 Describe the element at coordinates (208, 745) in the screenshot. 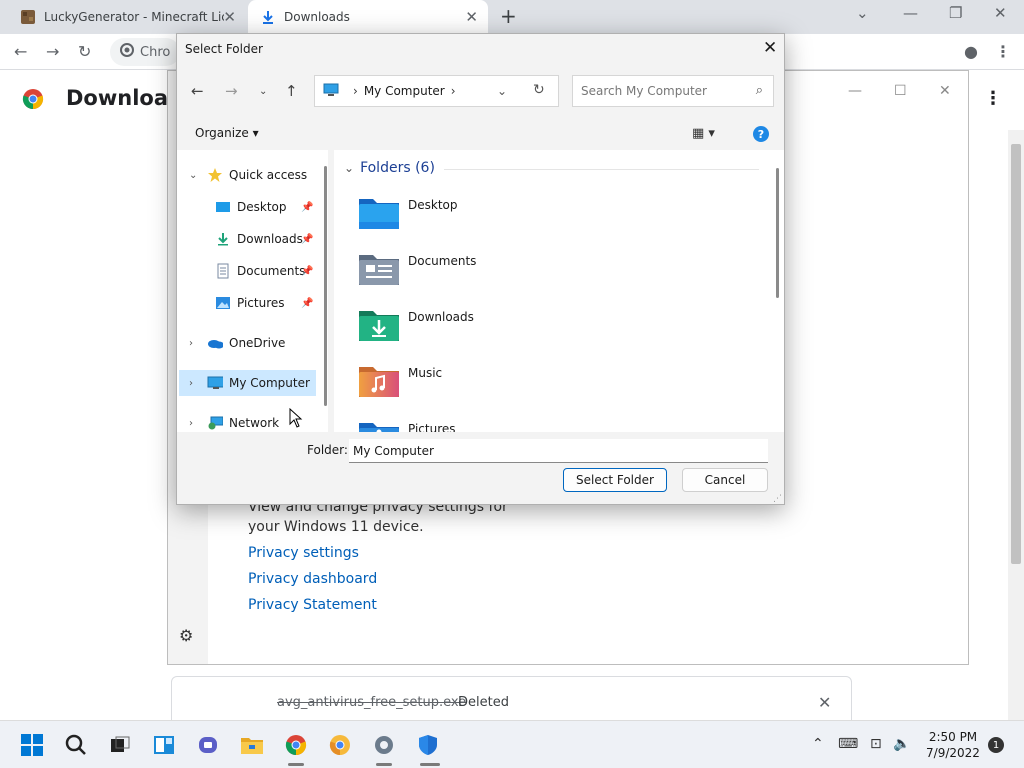

I see `teams-chat-icon` at that location.